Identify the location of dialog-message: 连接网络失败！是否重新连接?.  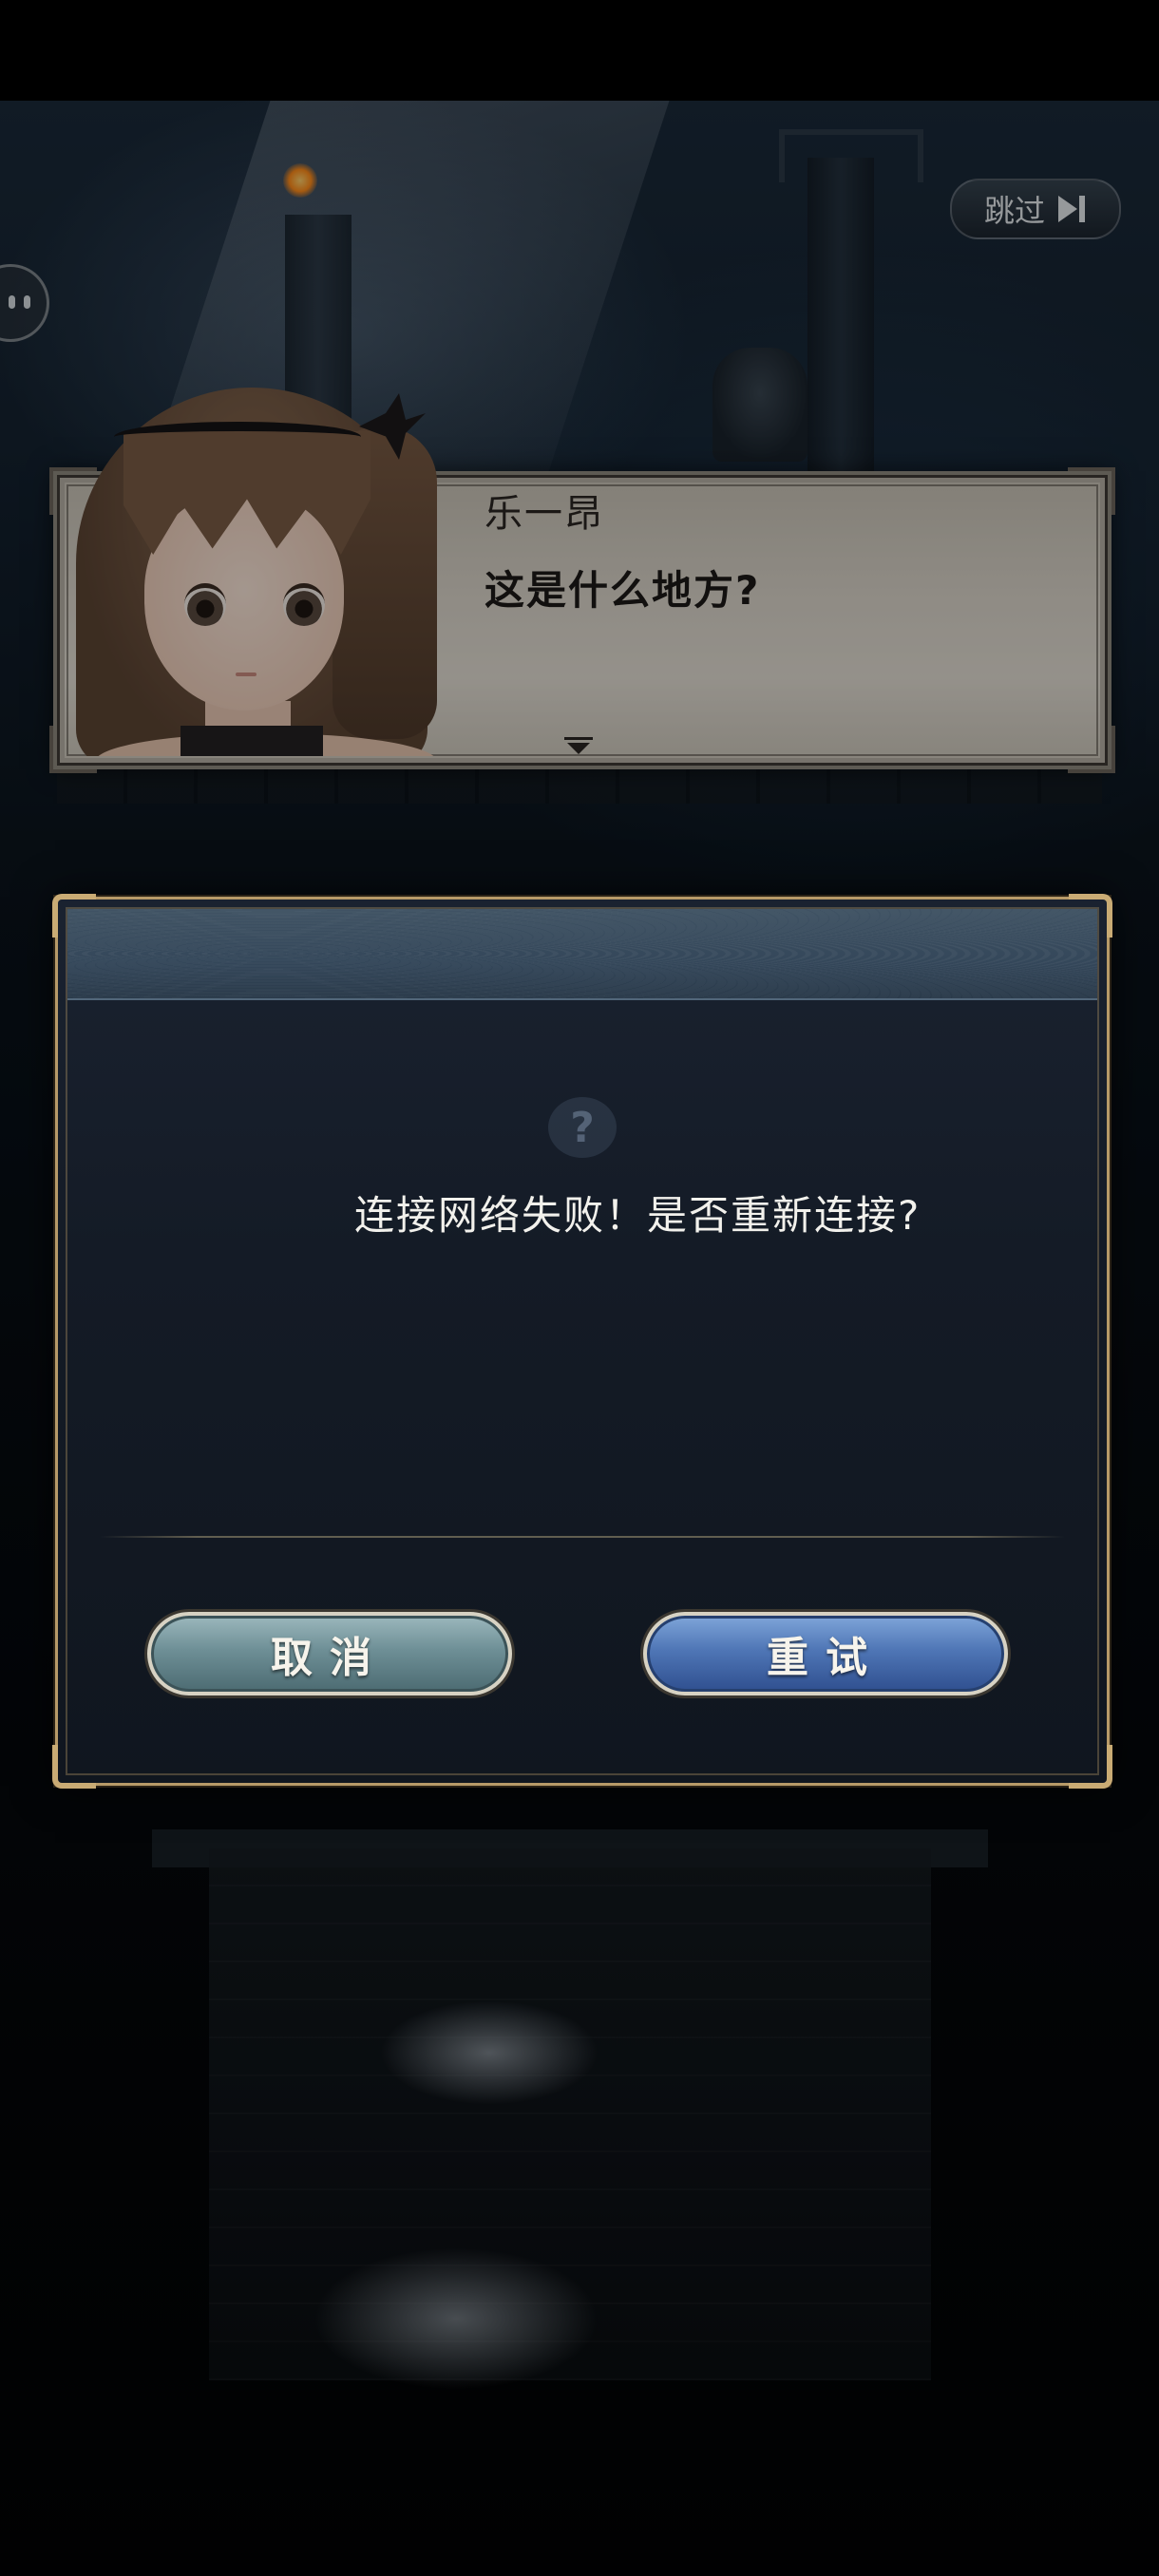
(638, 1215).